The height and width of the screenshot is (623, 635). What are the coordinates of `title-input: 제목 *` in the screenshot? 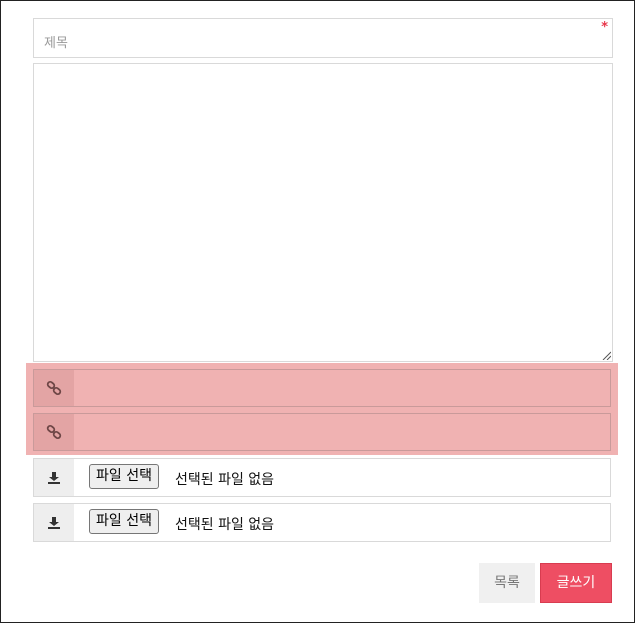 It's located at (323, 38).